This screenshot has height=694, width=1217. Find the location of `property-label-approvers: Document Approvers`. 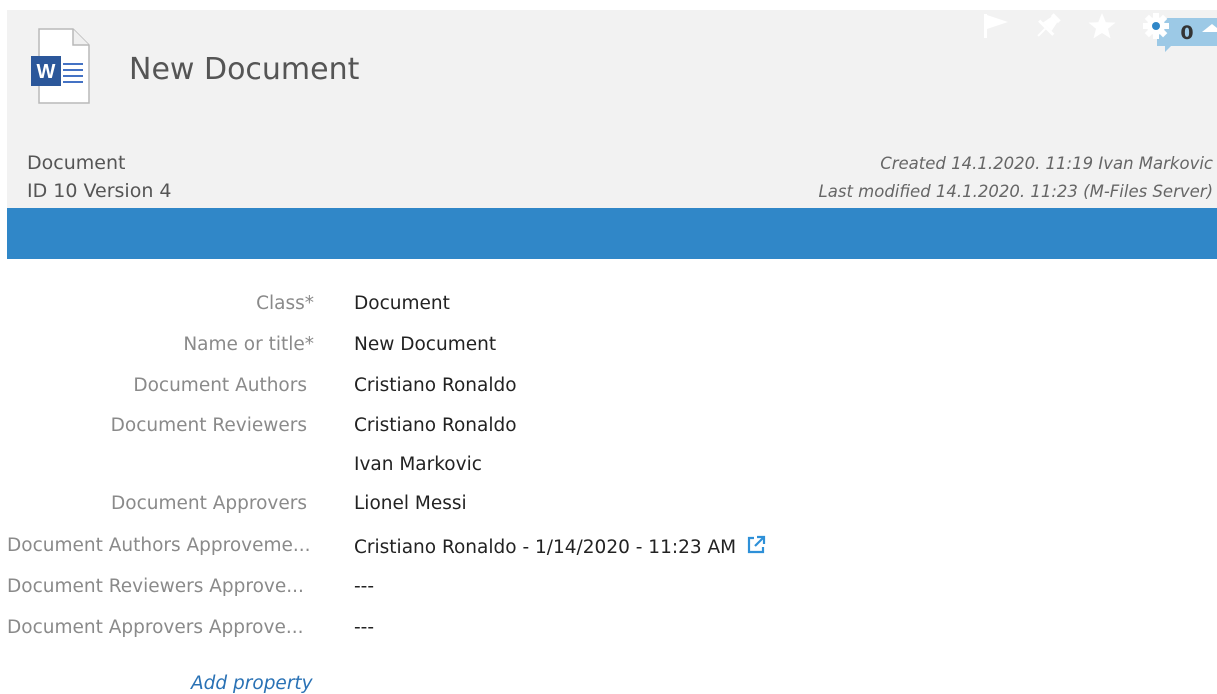

property-label-approvers: Document Approvers is located at coordinates (209, 503).